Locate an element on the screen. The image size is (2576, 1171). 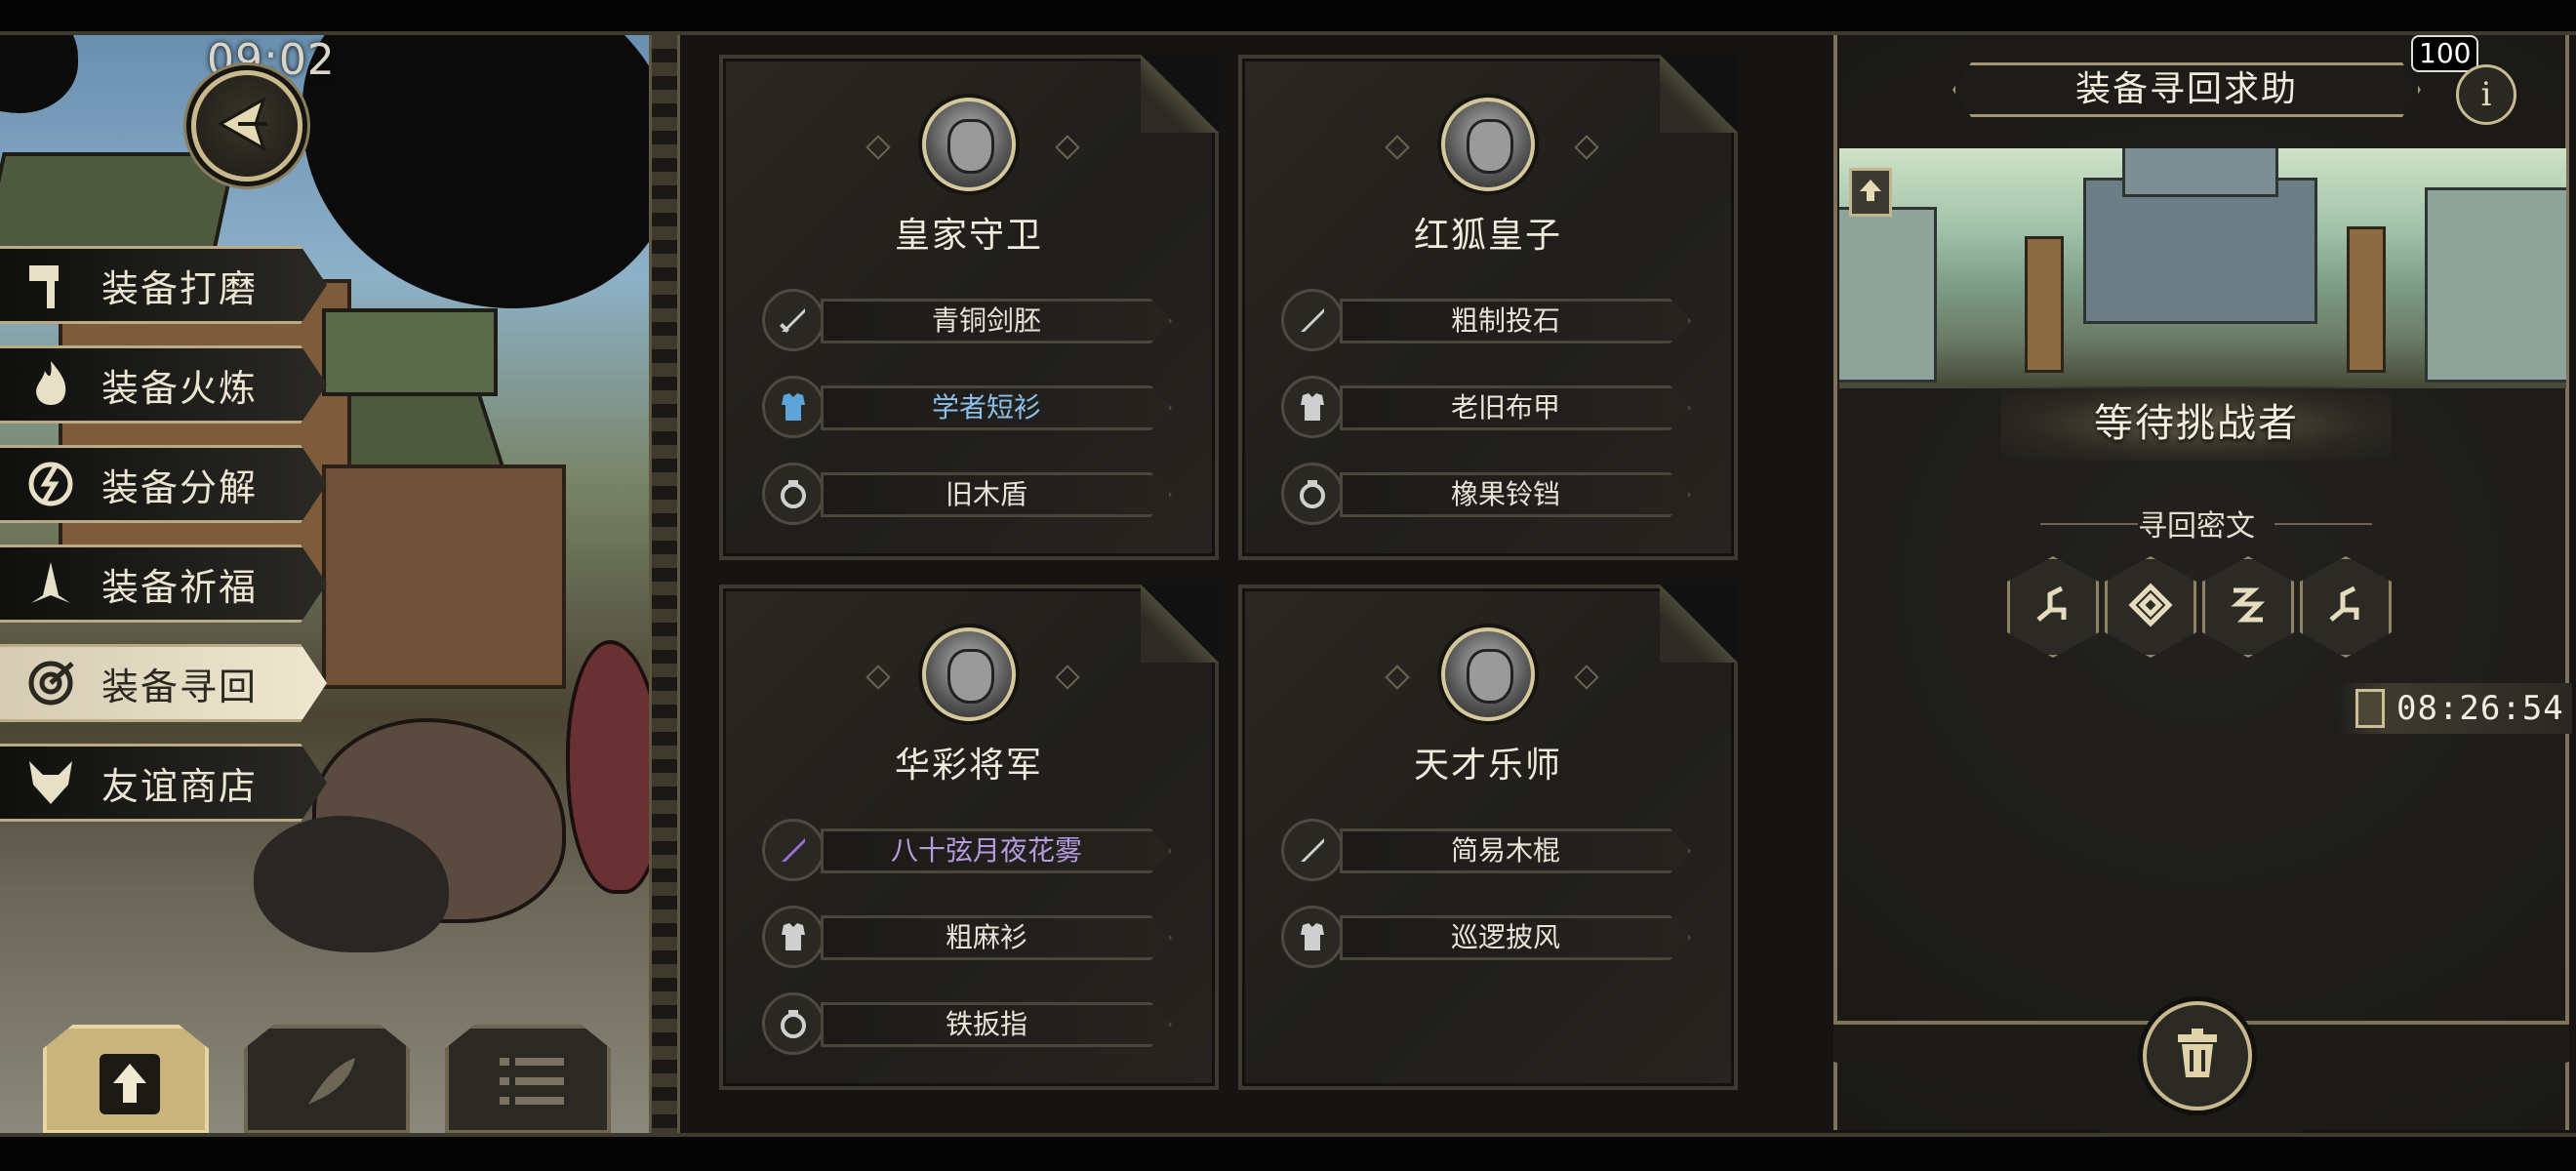
equipment-slot: 旧木盾 is located at coordinates (967, 494).